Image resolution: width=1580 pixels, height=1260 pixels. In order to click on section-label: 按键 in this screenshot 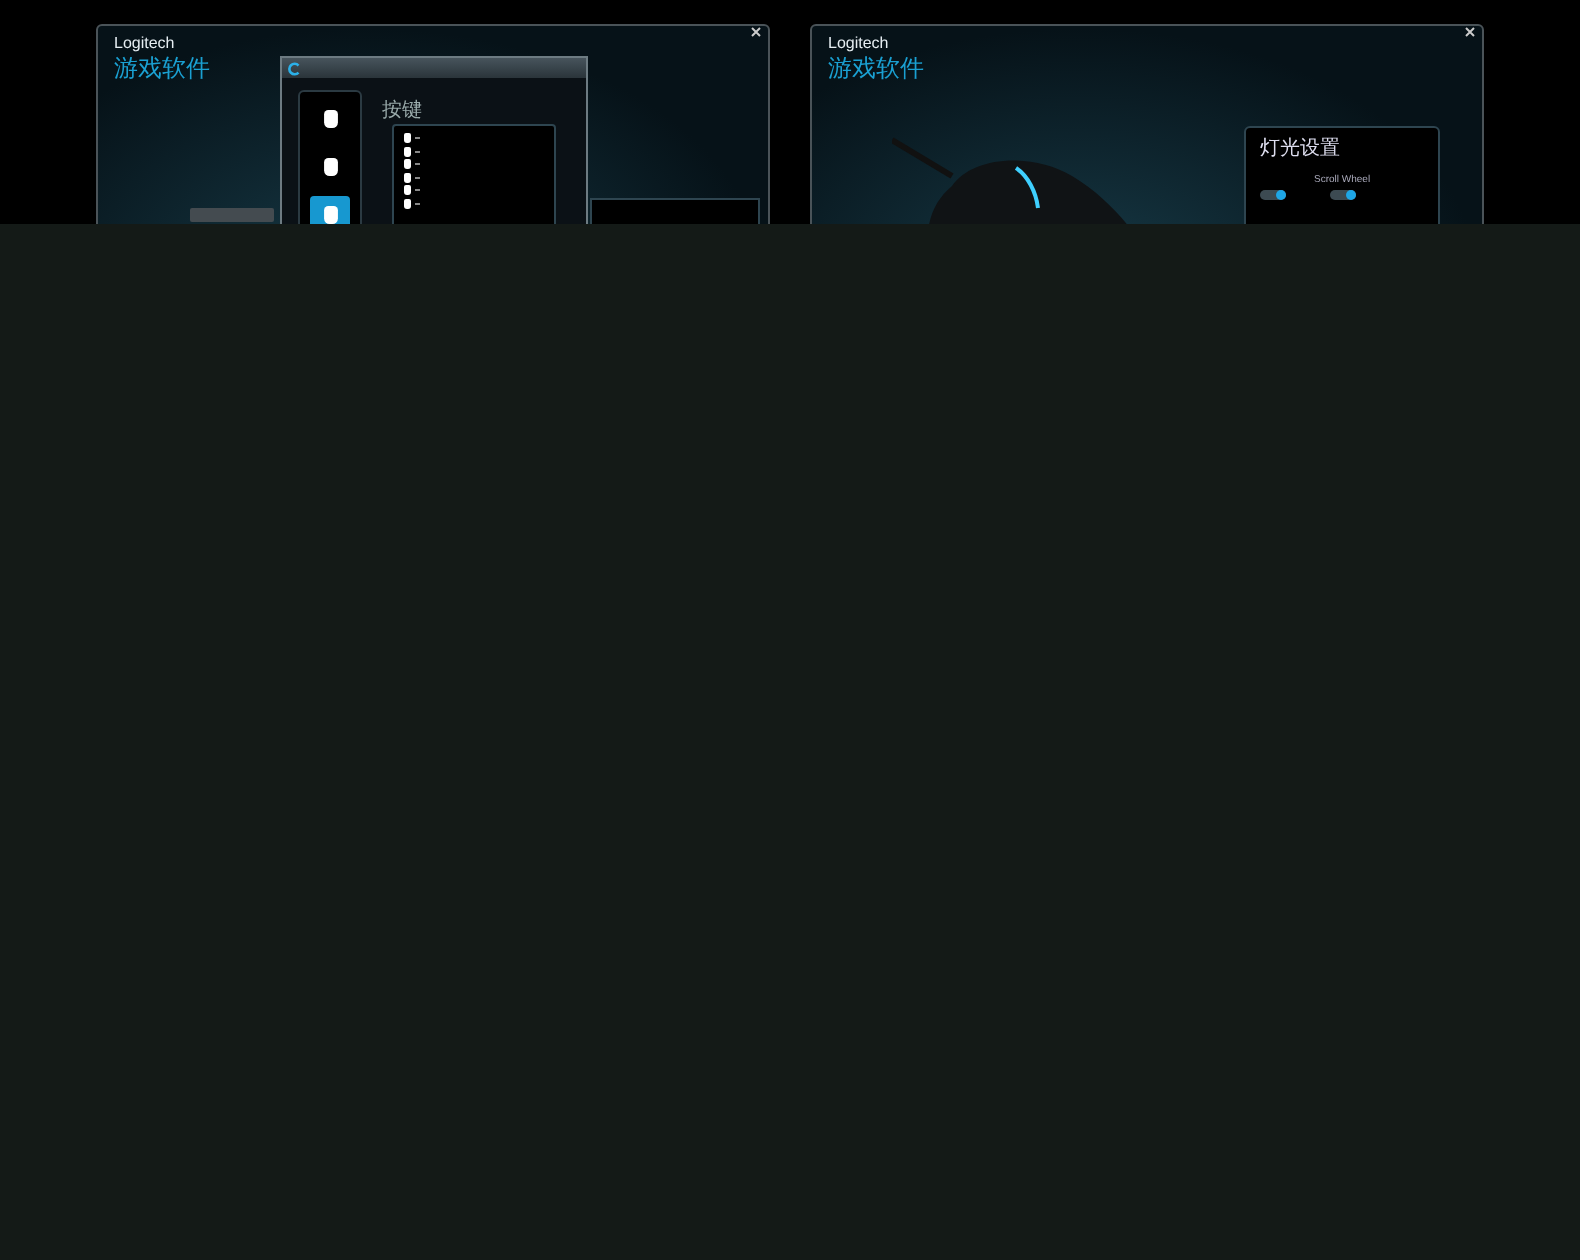, I will do `click(402, 112)`.